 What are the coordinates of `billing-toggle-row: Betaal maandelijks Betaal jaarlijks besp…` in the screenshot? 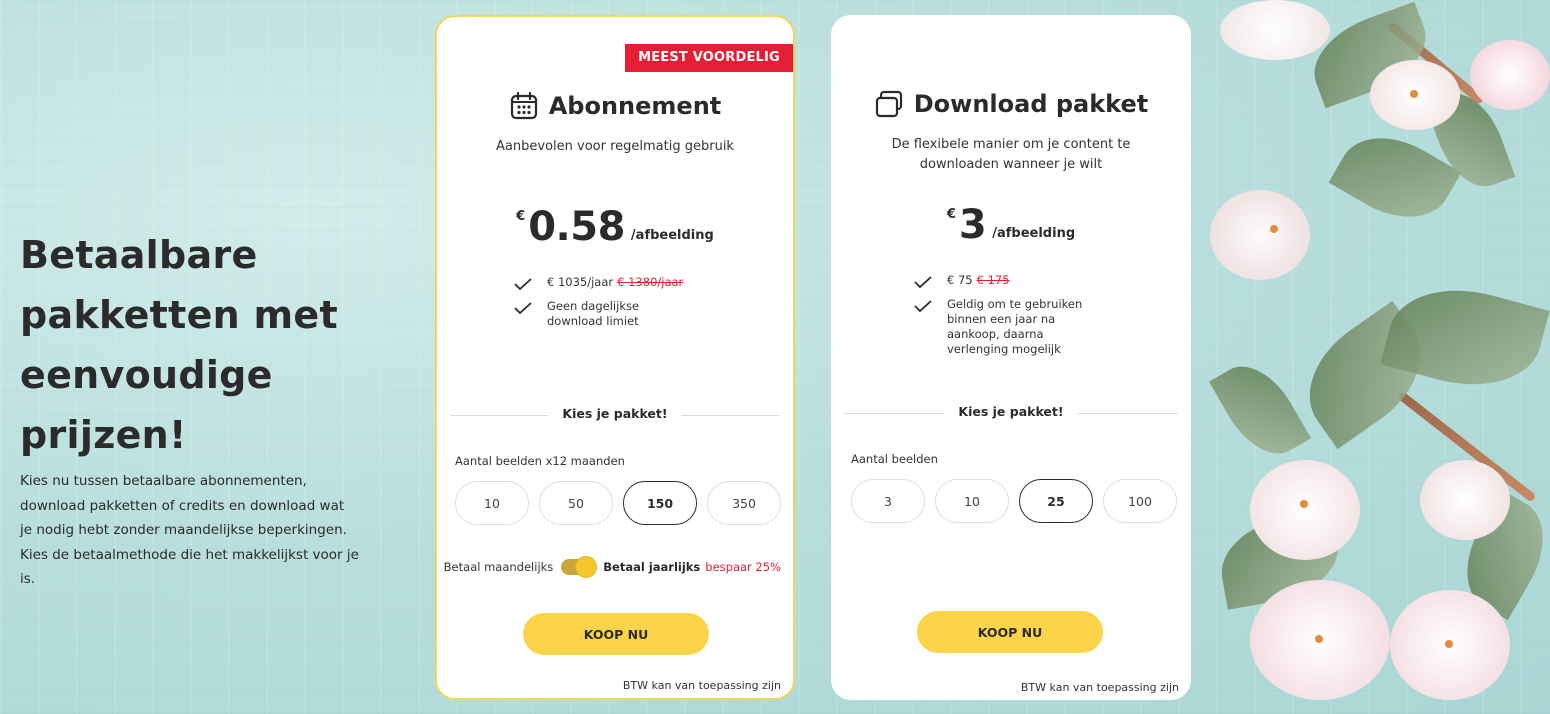 It's located at (612, 567).